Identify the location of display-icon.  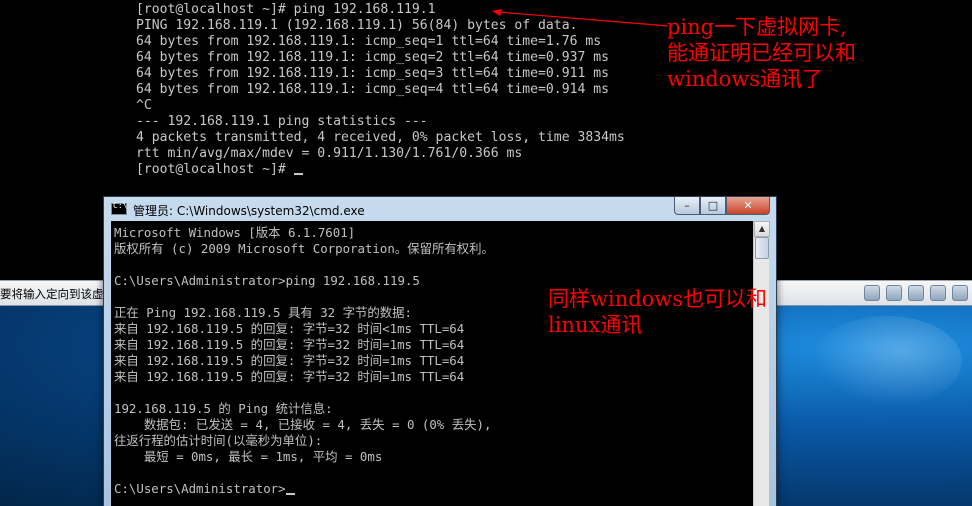
(960, 293).